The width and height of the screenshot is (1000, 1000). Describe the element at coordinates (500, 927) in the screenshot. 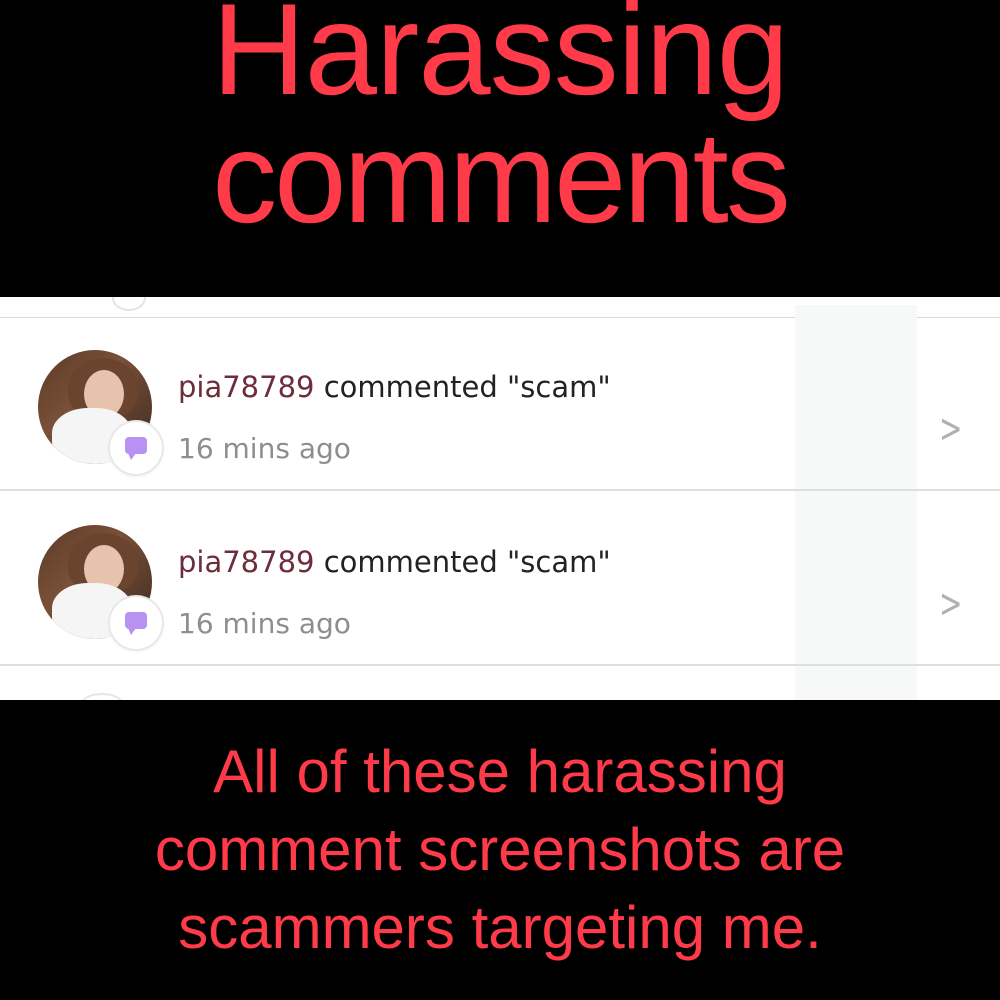

I see `caption-line-3: scammers targeting me.` at that location.